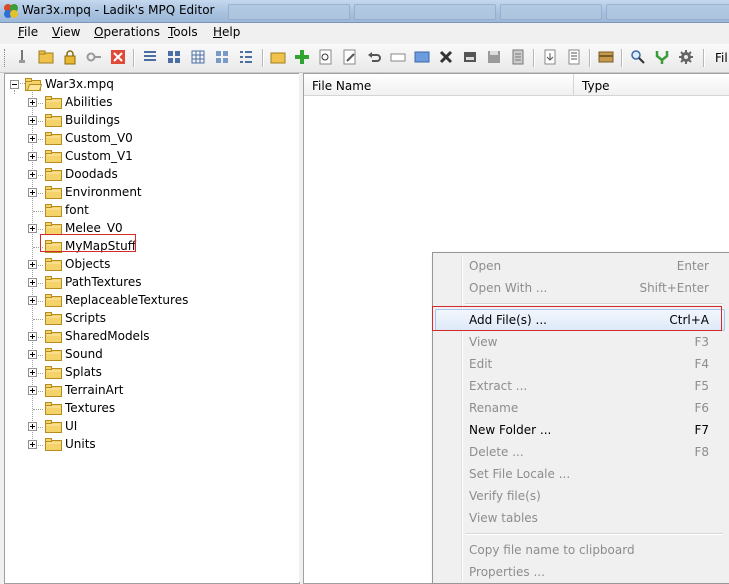 Image resolution: width=729 pixels, height=584 pixels. I want to click on menu-operations: Operations, so click(127, 32).